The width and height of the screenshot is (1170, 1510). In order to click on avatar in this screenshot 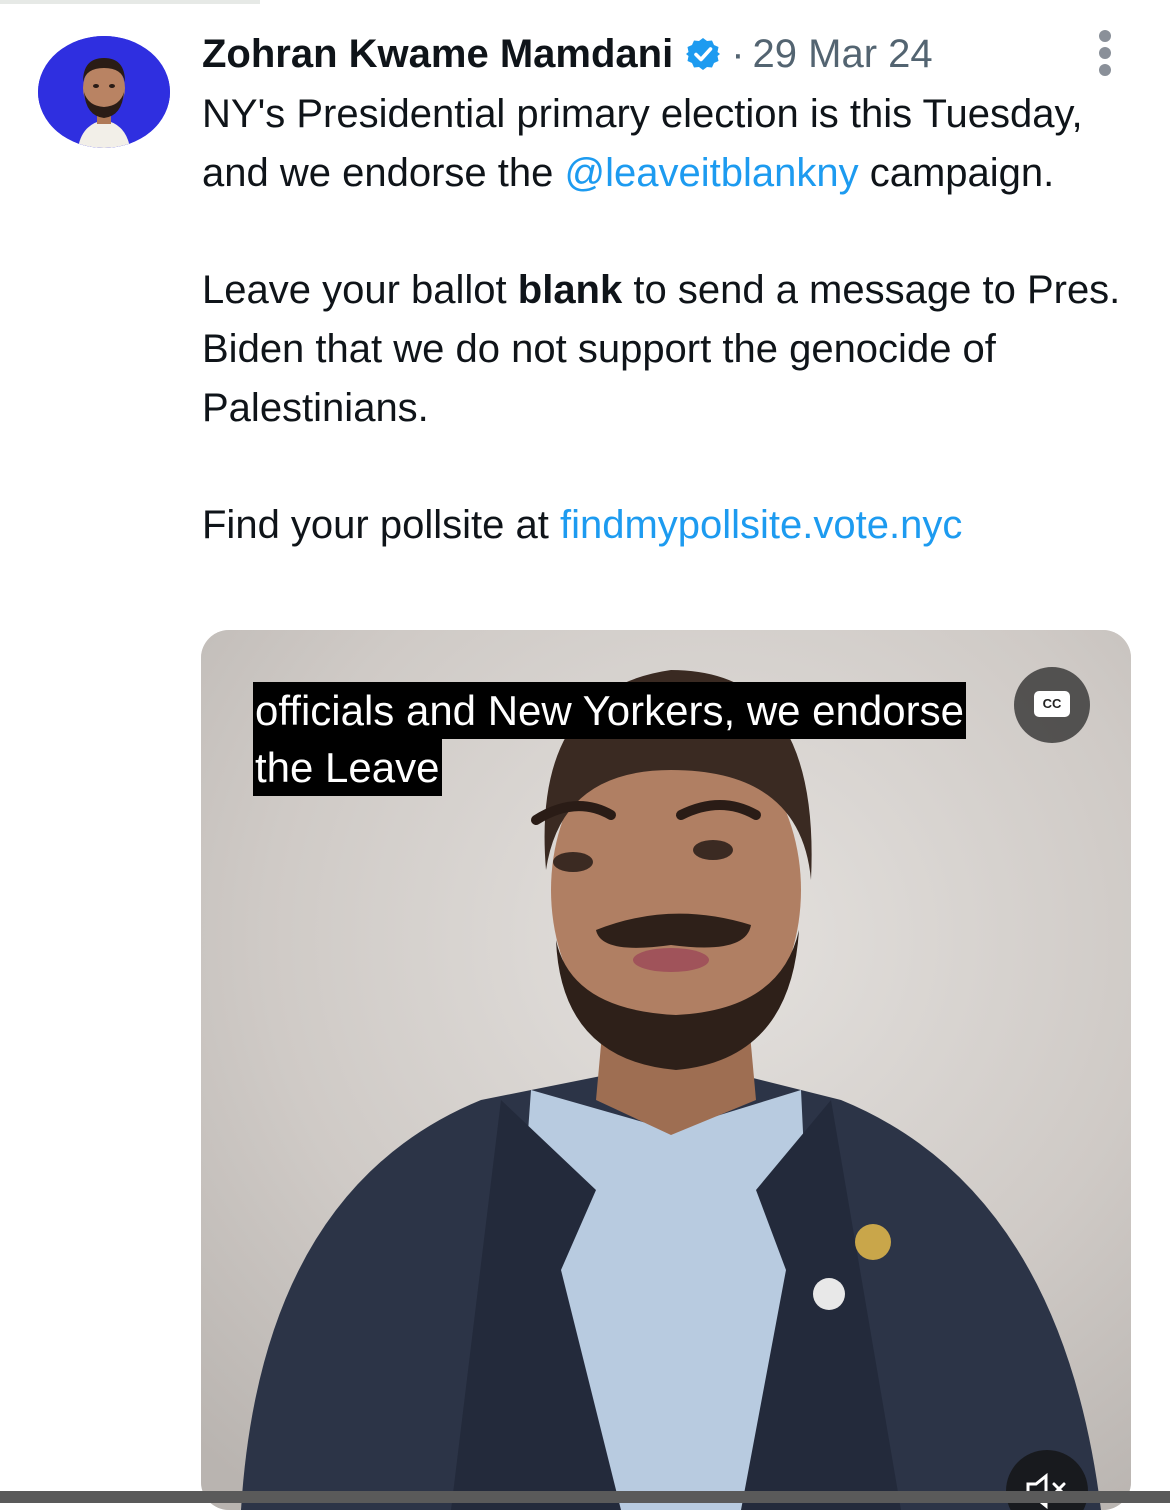, I will do `click(104, 92)`.